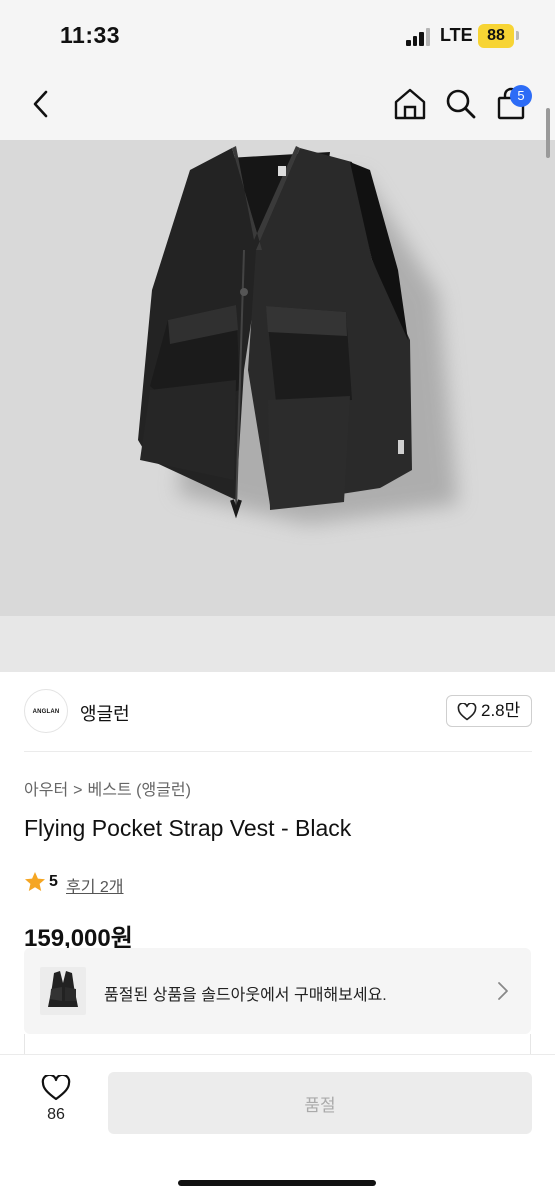 This screenshot has width=555, height=1200. What do you see at coordinates (35, 881) in the screenshot?
I see `star-icon` at bounding box center [35, 881].